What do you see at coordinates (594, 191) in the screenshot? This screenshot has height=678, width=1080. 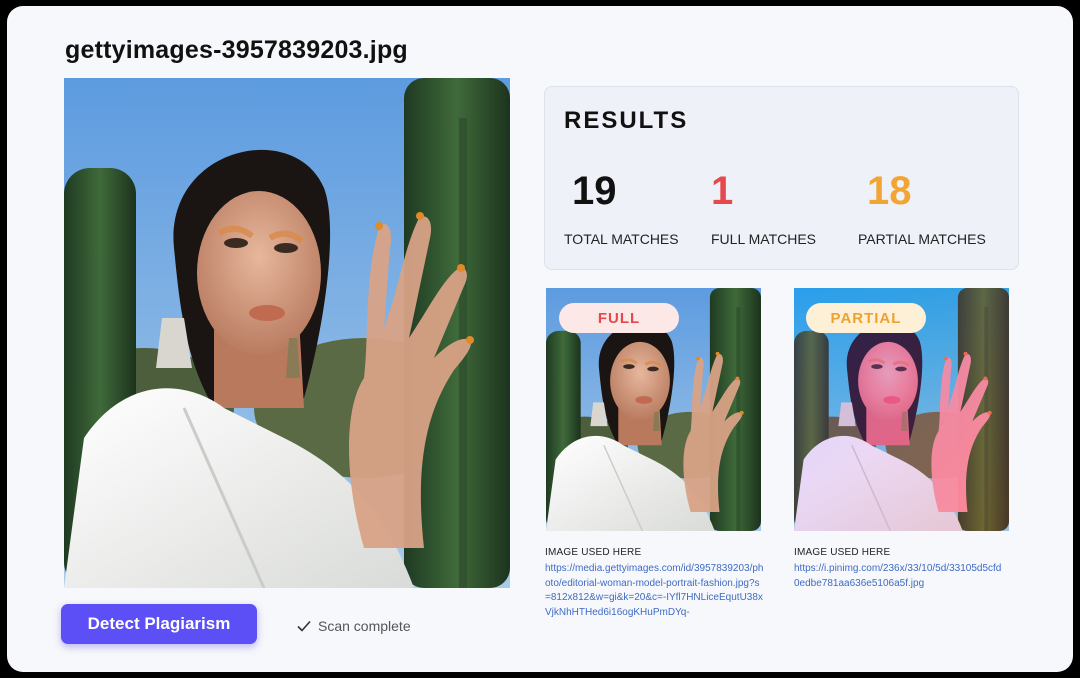 I see `total-matches-value: 19` at bounding box center [594, 191].